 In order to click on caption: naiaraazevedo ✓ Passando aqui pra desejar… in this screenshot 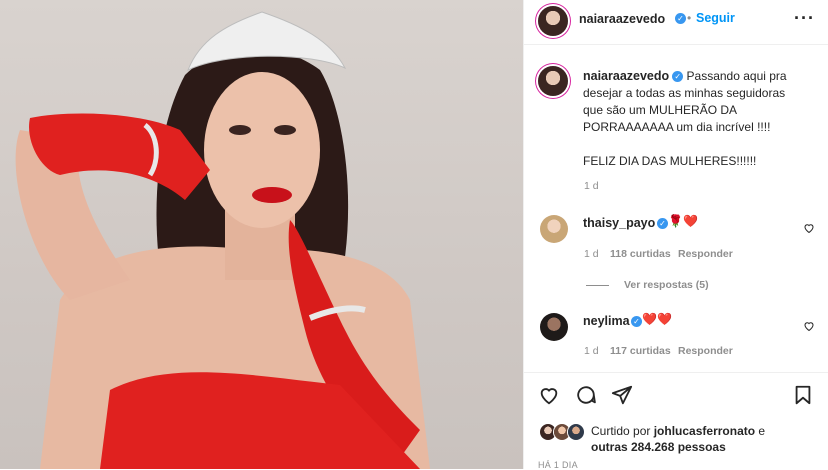, I will do `click(700, 119)`.